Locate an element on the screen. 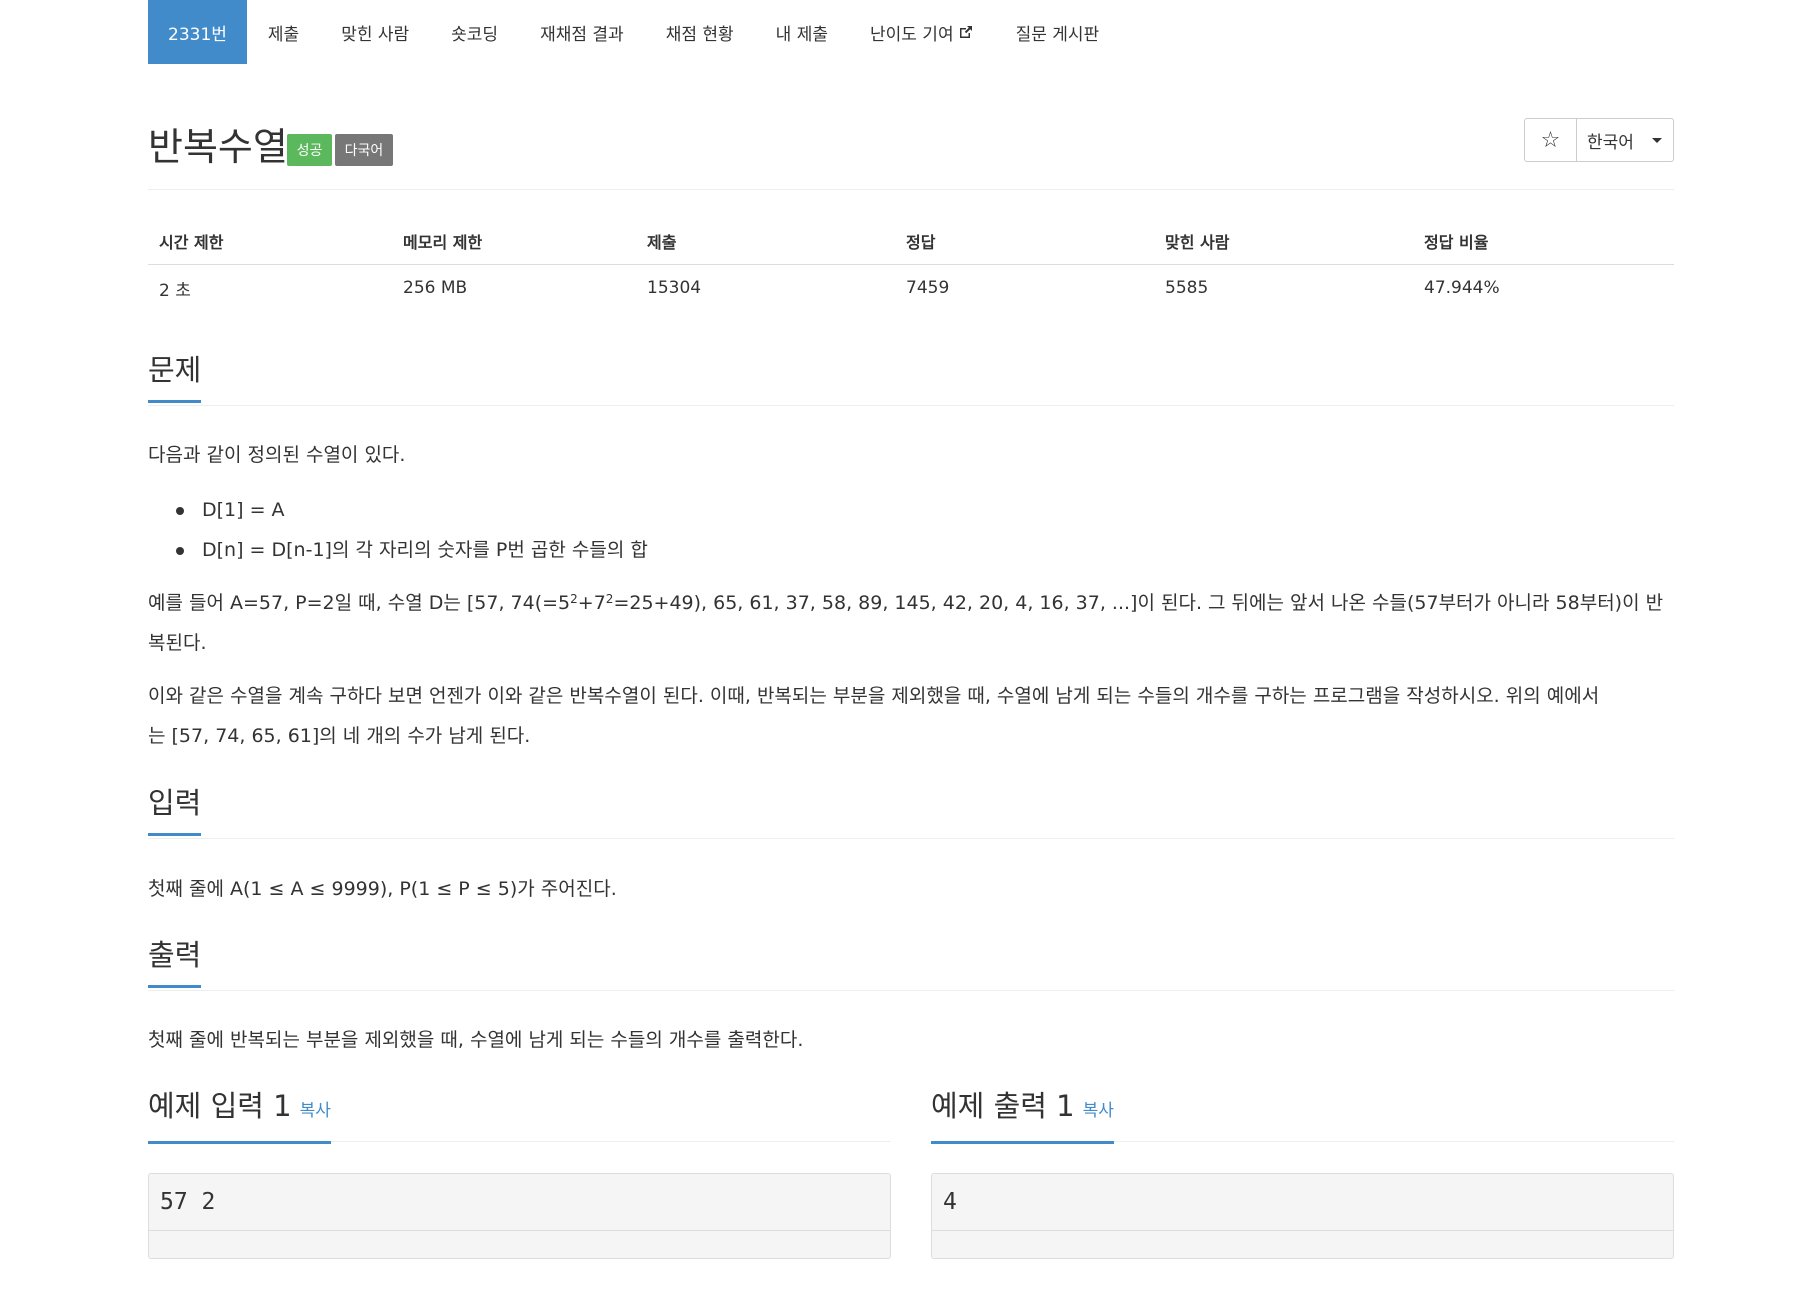 This screenshot has height=1292, width=1802. tab-label: 숏코딩 is located at coordinates (475, 34).